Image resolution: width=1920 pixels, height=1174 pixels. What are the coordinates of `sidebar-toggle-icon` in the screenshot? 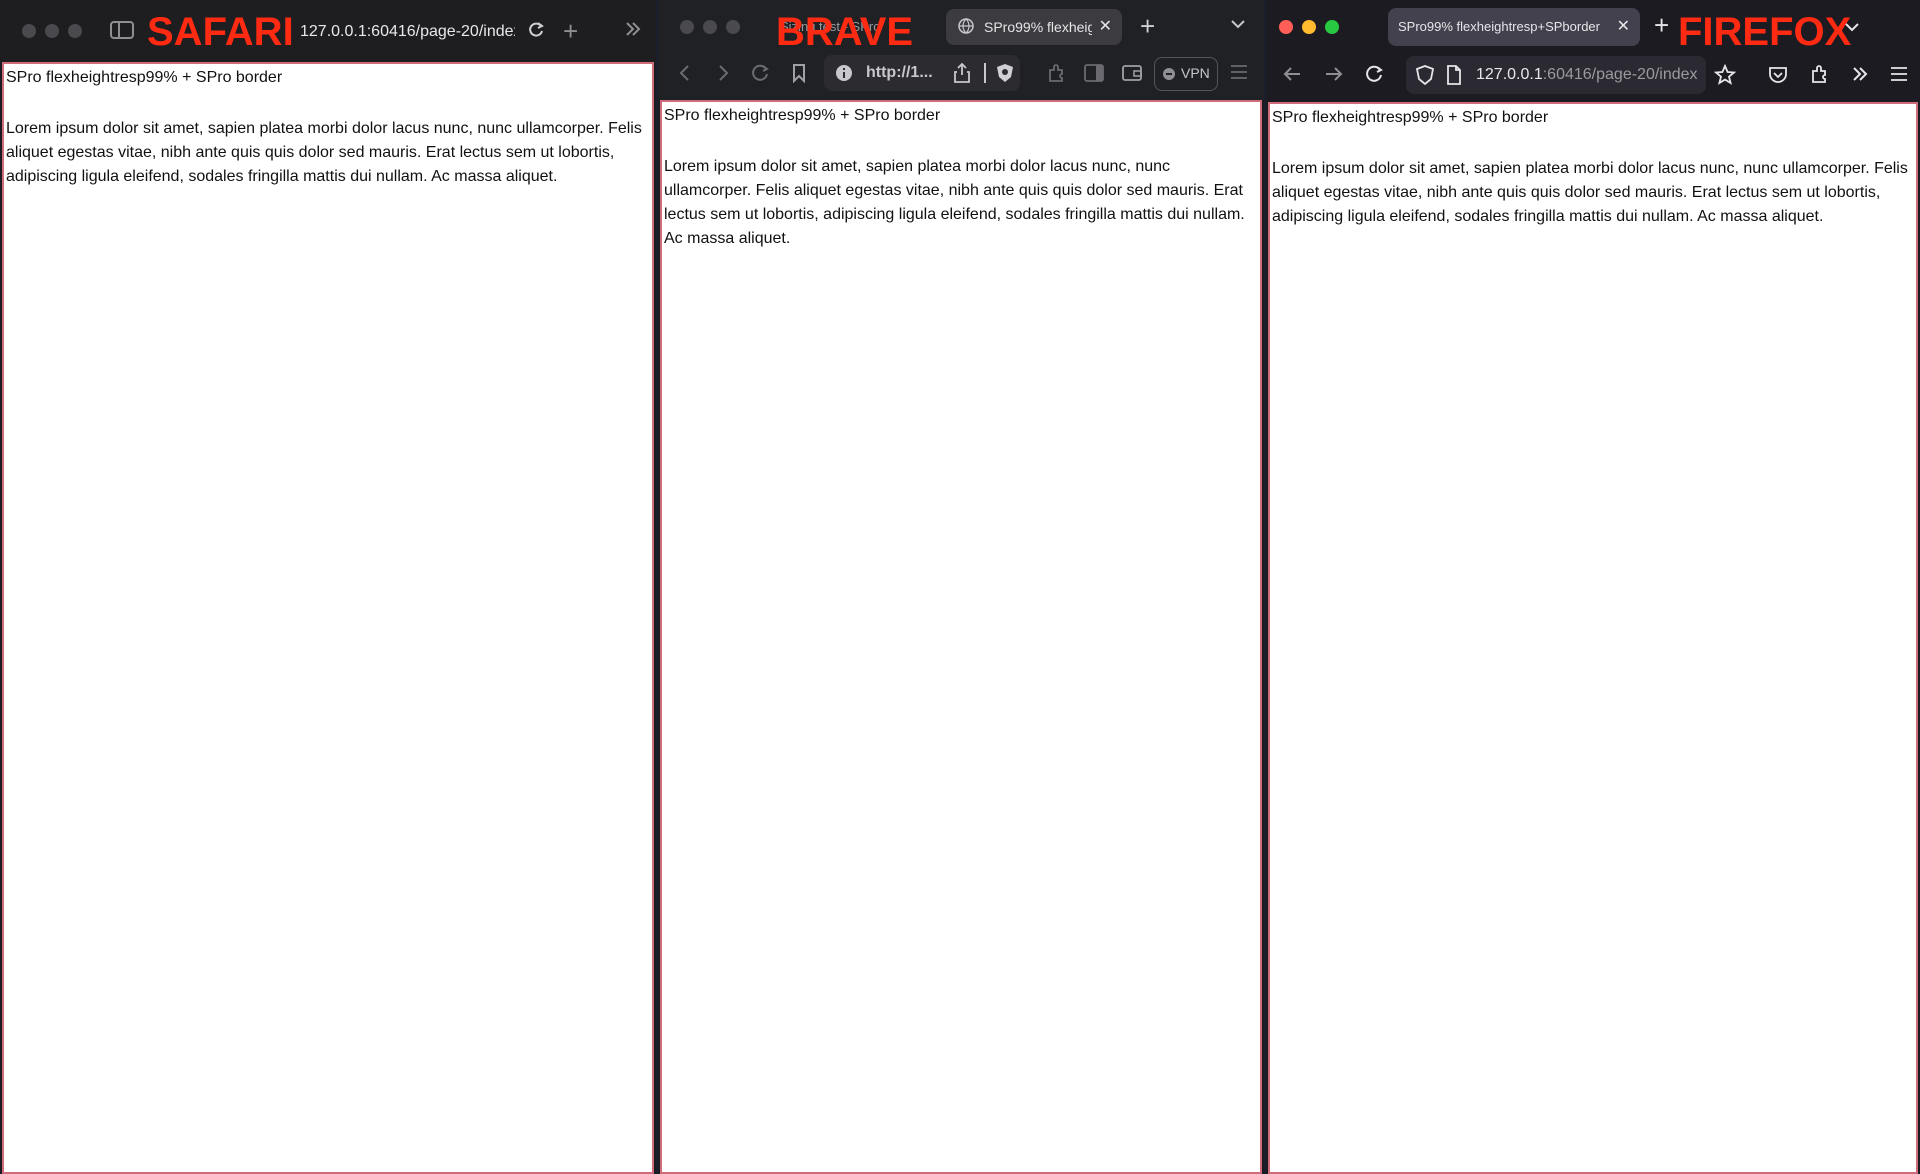 It's located at (122, 30).